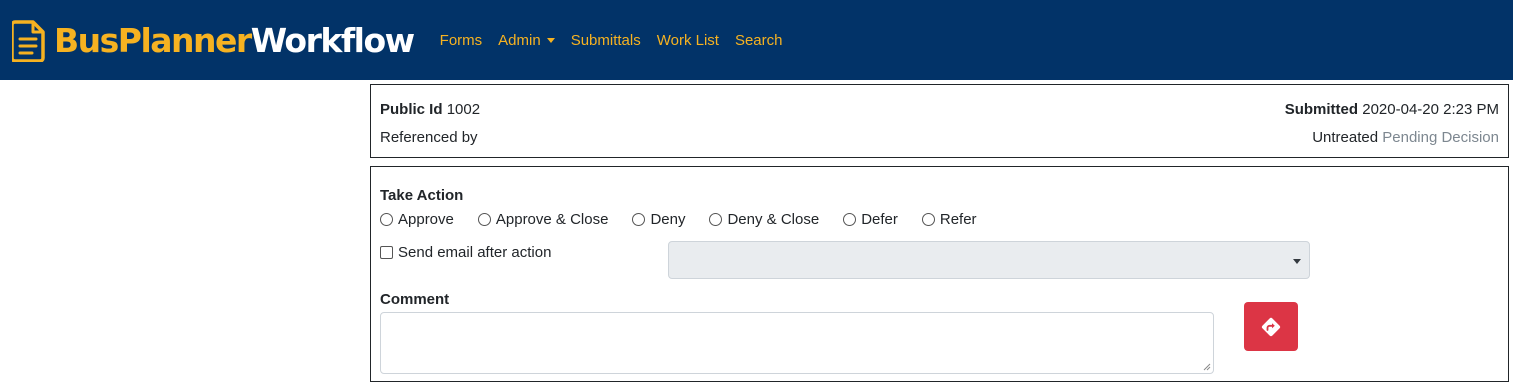 This screenshot has height=384, width=1513. What do you see at coordinates (386, 252) in the screenshot?
I see `send-email-checkbox` at bounding box center [386, 252].